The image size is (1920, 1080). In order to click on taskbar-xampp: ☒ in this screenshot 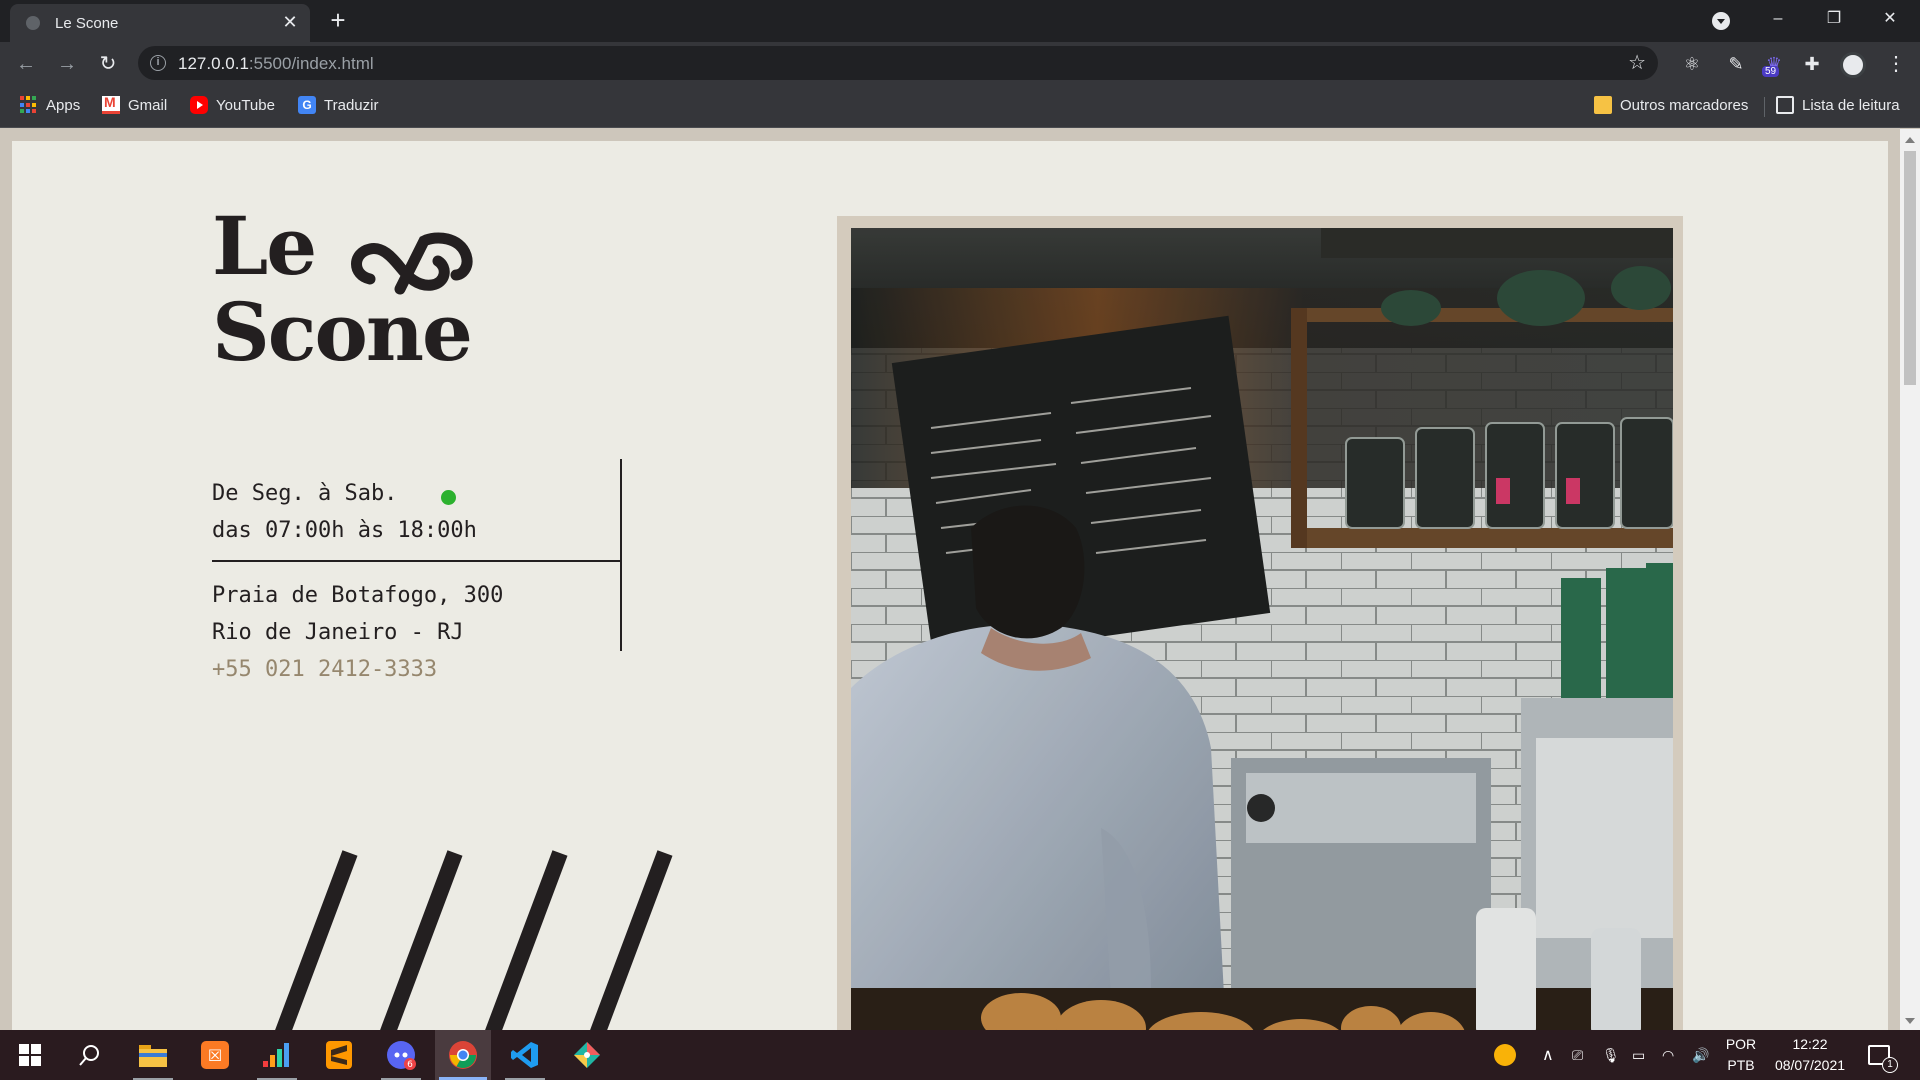, I will do `click(215, 1055)`.